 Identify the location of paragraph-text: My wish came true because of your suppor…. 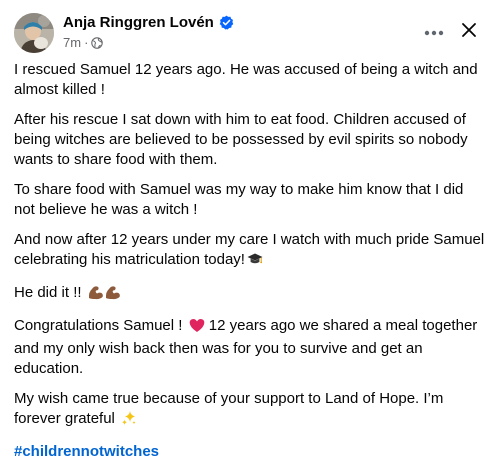
(229, 408).